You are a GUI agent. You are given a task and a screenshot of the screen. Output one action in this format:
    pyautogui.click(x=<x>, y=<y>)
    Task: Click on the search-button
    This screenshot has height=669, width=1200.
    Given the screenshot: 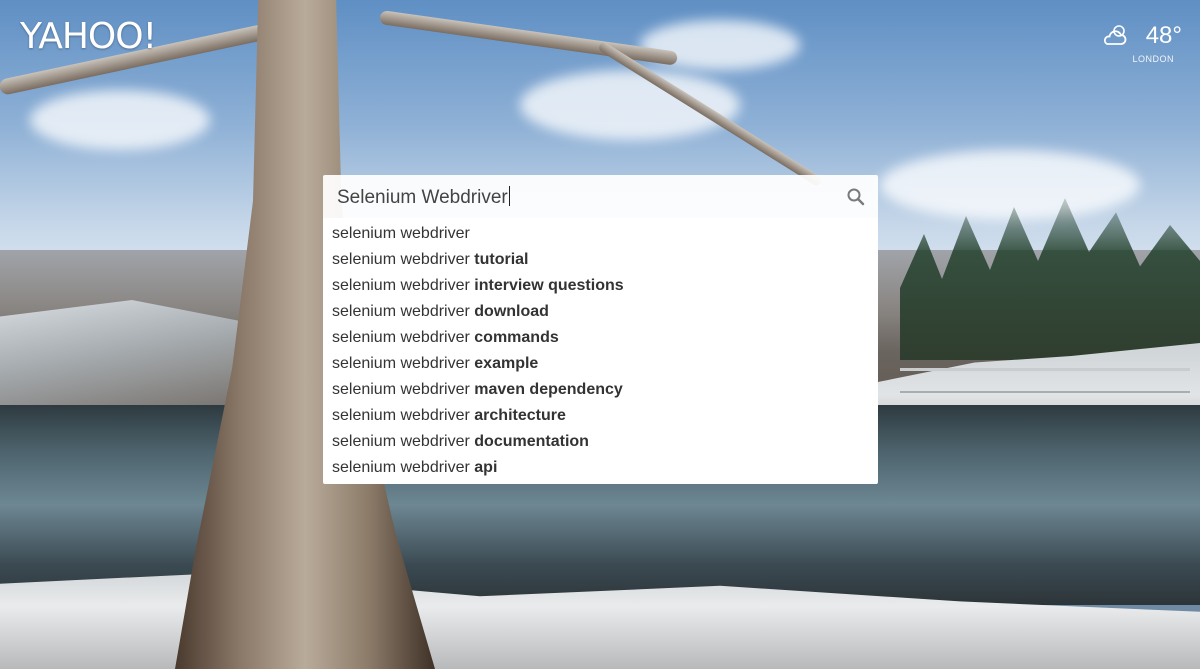 What is the action you would take?
    pyautogui.click(x=856, y=197)
    